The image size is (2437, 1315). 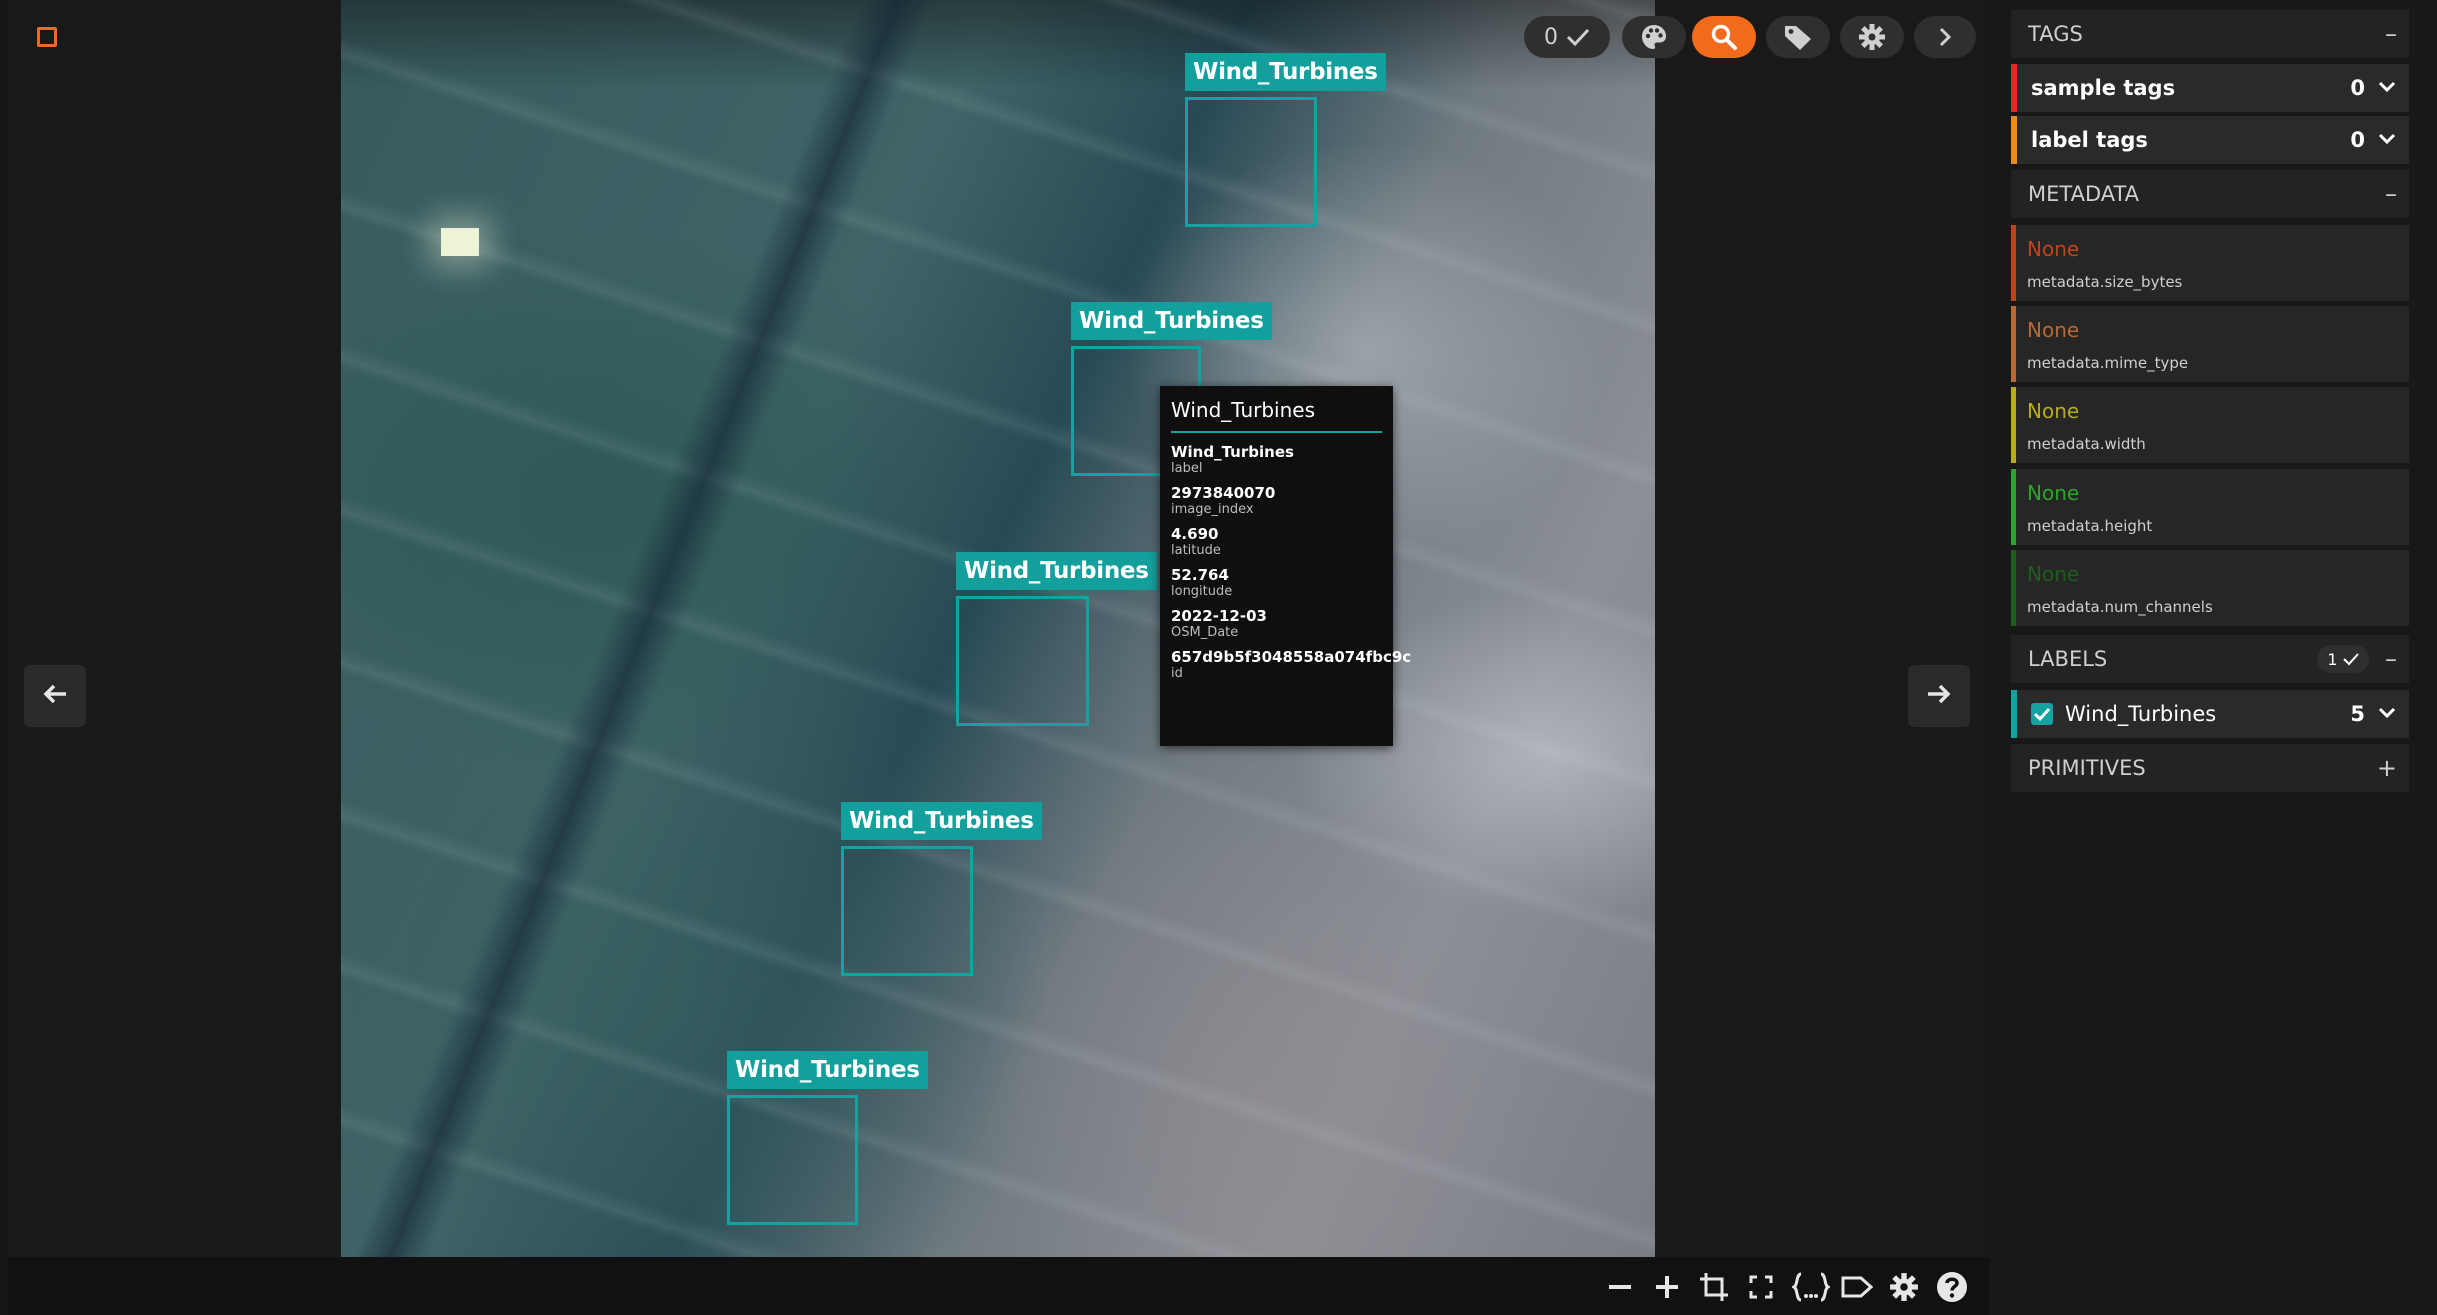 What do you see at coordinates (1714, 1287) in the screenshot?
I see `crop-icon` at bounding box center [1714, 1287].